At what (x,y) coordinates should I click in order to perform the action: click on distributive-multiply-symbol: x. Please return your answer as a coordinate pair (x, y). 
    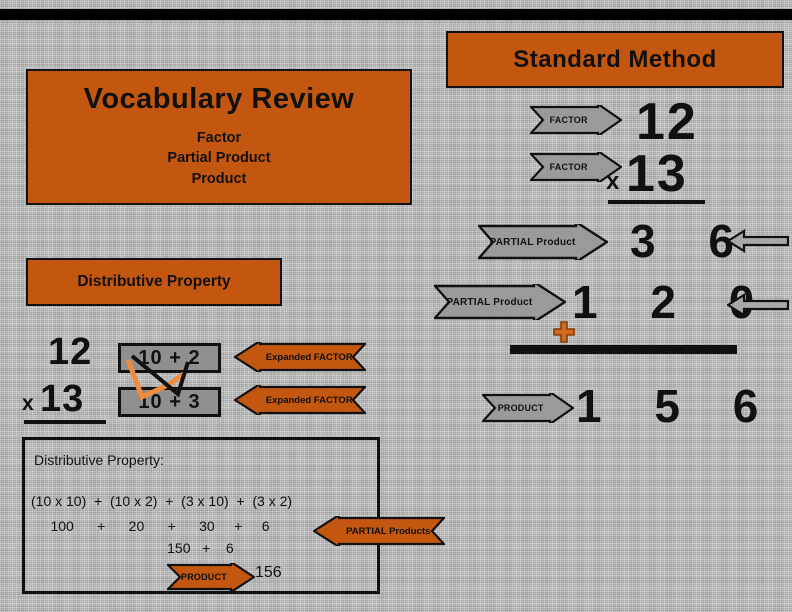
    Looking at the image, I should click on (28, 403).